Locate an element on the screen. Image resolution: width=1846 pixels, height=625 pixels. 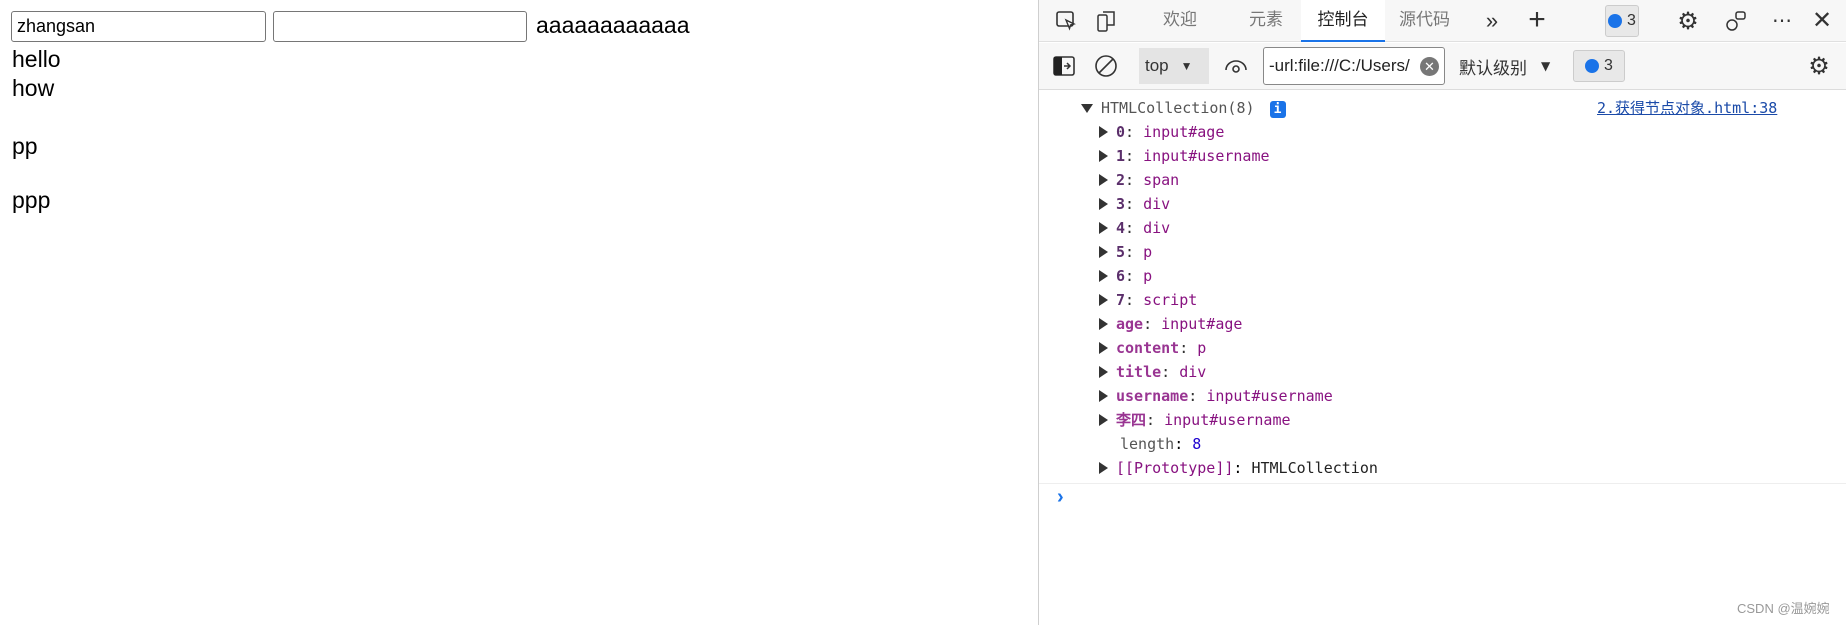
collection-title: HTMLCollection(8) is located at coordinates (1178, 108).